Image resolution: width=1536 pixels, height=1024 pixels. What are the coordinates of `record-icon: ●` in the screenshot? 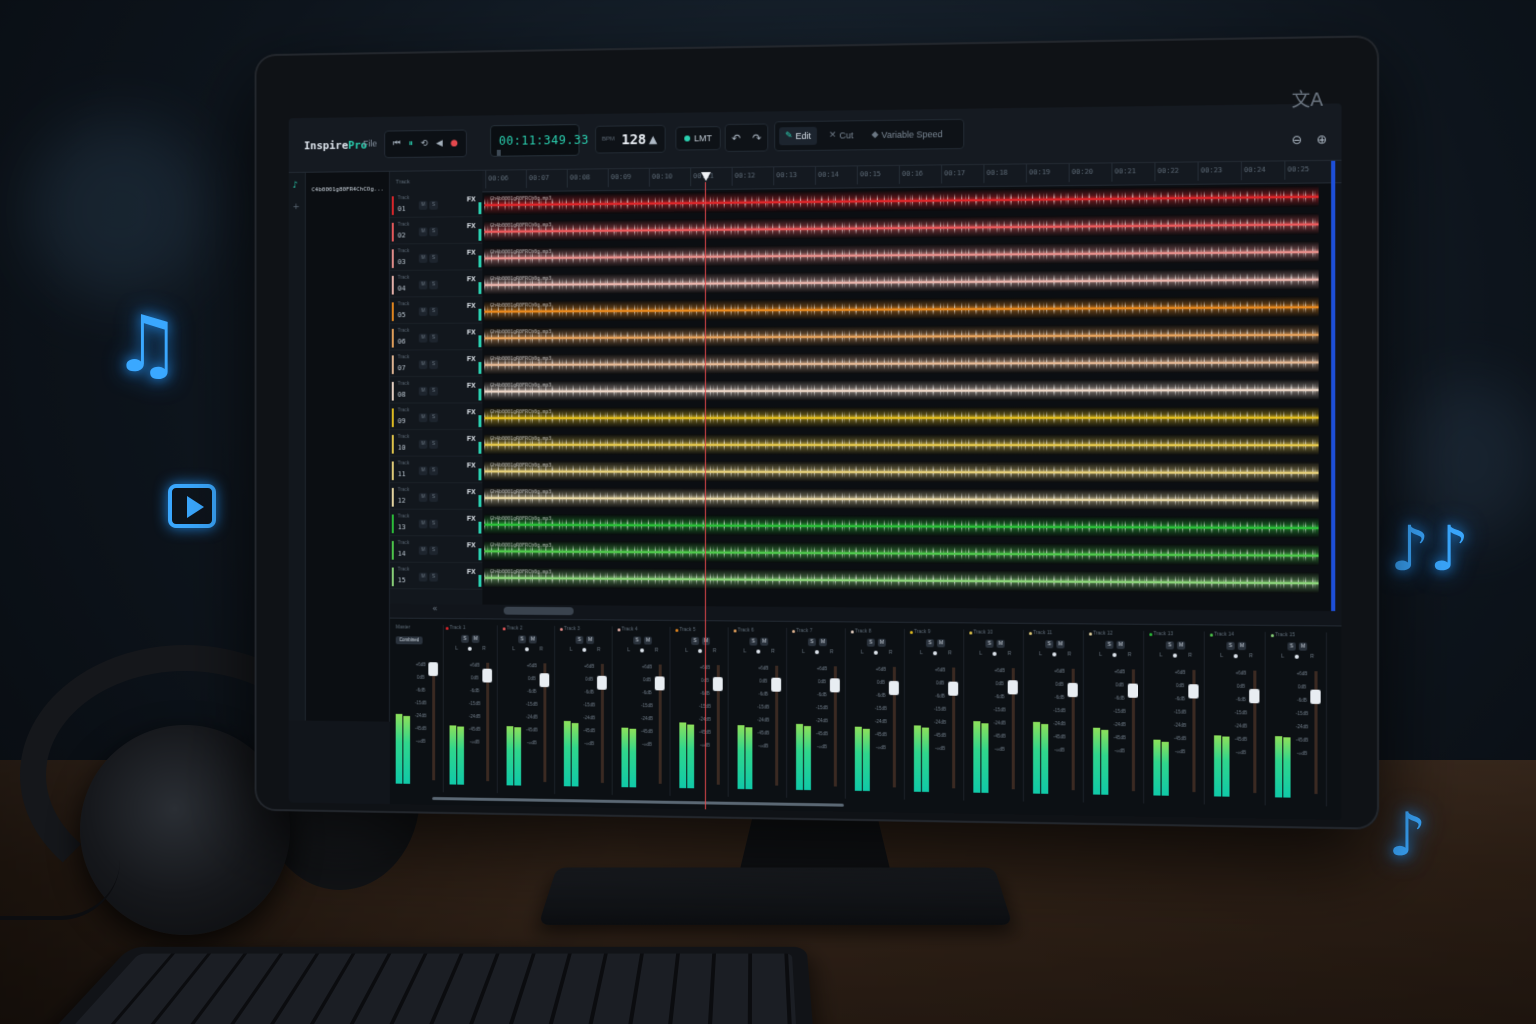 It's located at (454, 144).